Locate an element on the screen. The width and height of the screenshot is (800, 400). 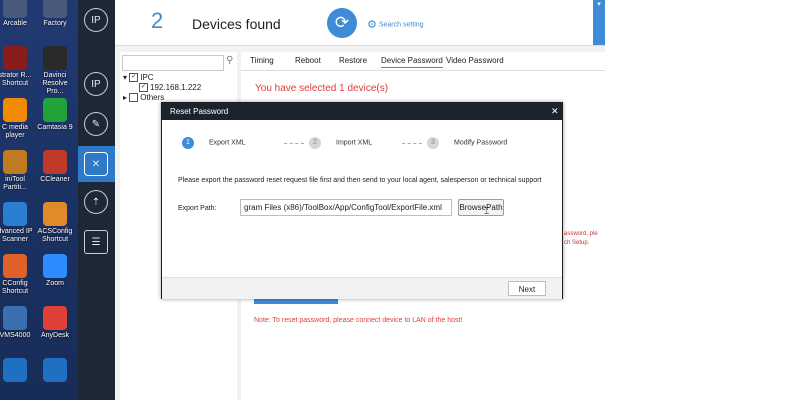
search-setting-link: ⚙ Search setting is located at coordinates (395, 24).